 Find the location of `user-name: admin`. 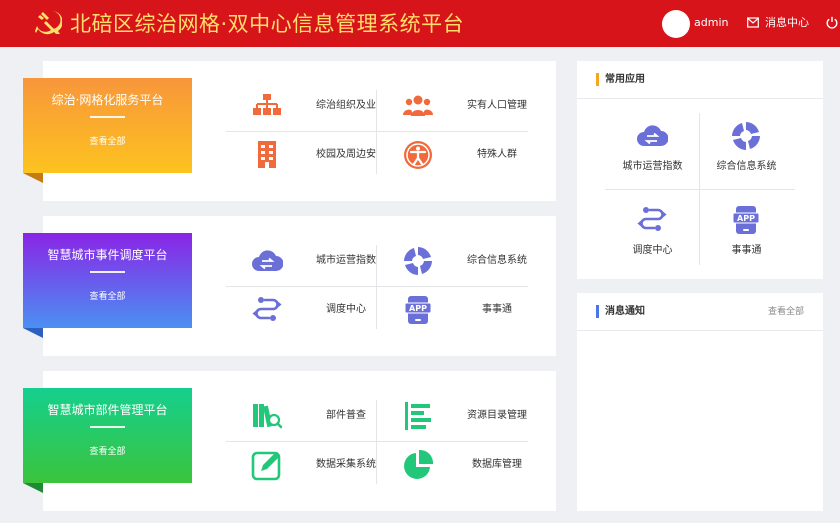

user-name: admin is located at coordinates (711, 23).